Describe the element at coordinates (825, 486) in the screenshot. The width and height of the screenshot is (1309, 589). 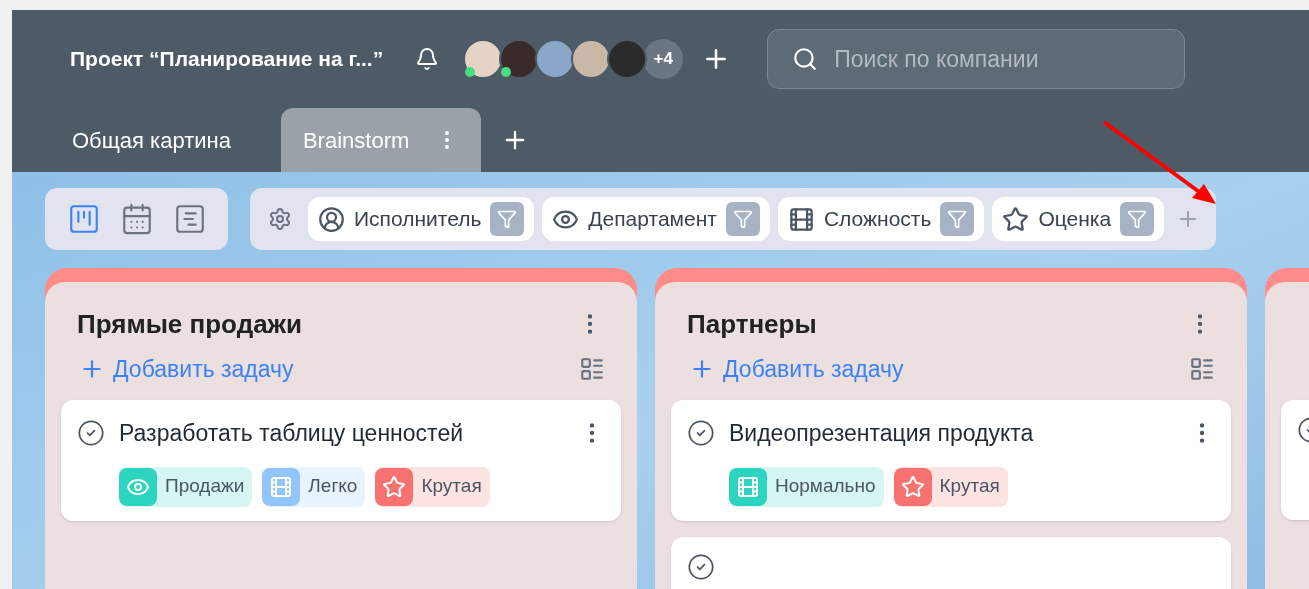
I see `tag-label: Нормально` at that location.